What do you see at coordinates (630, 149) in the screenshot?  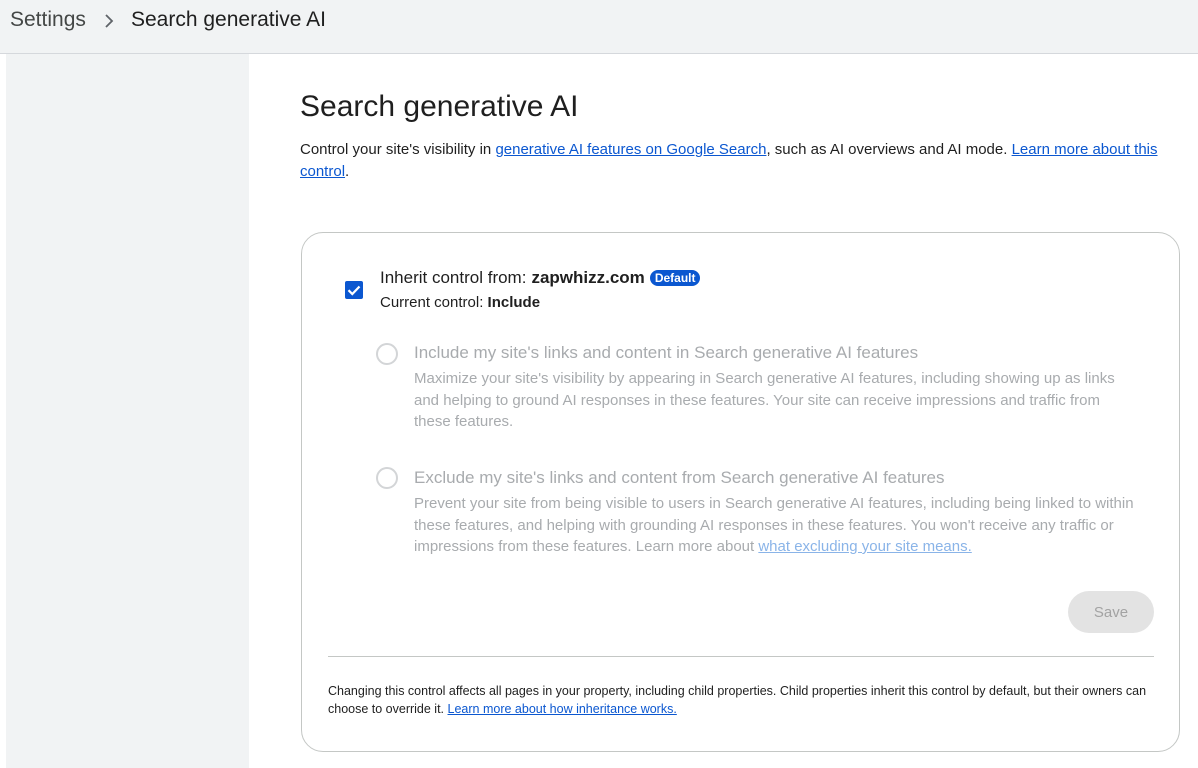 I see `generative-ai-features-link: generative AI features on Google Search` at bounding box center [630, 149].